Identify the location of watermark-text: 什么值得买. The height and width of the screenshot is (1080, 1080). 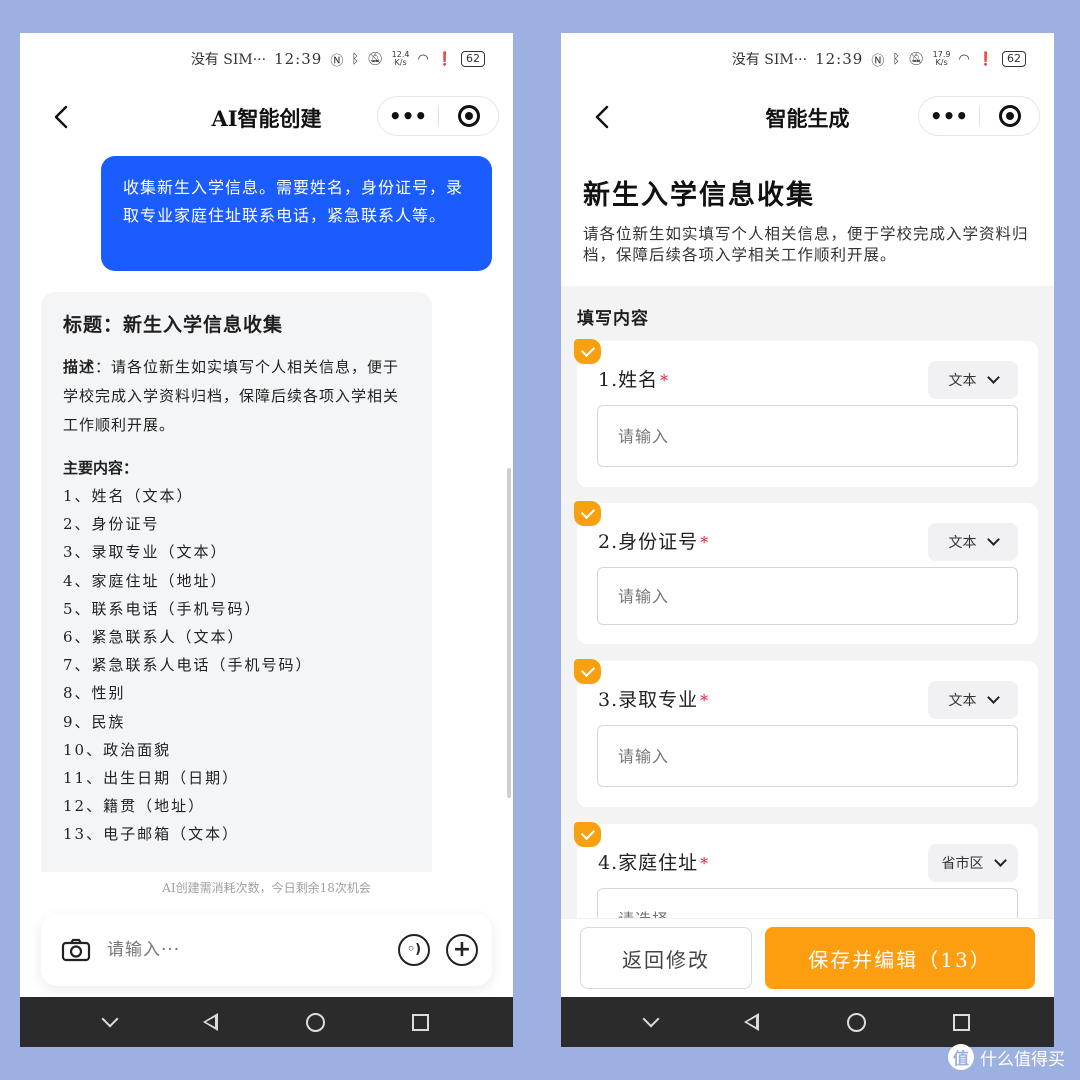
(1022, 1059).